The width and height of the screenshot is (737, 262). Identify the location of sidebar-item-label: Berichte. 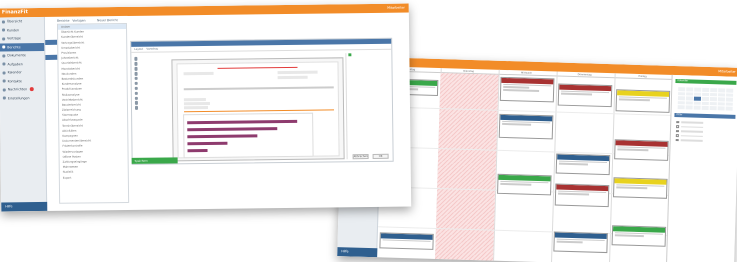
(14, 47).